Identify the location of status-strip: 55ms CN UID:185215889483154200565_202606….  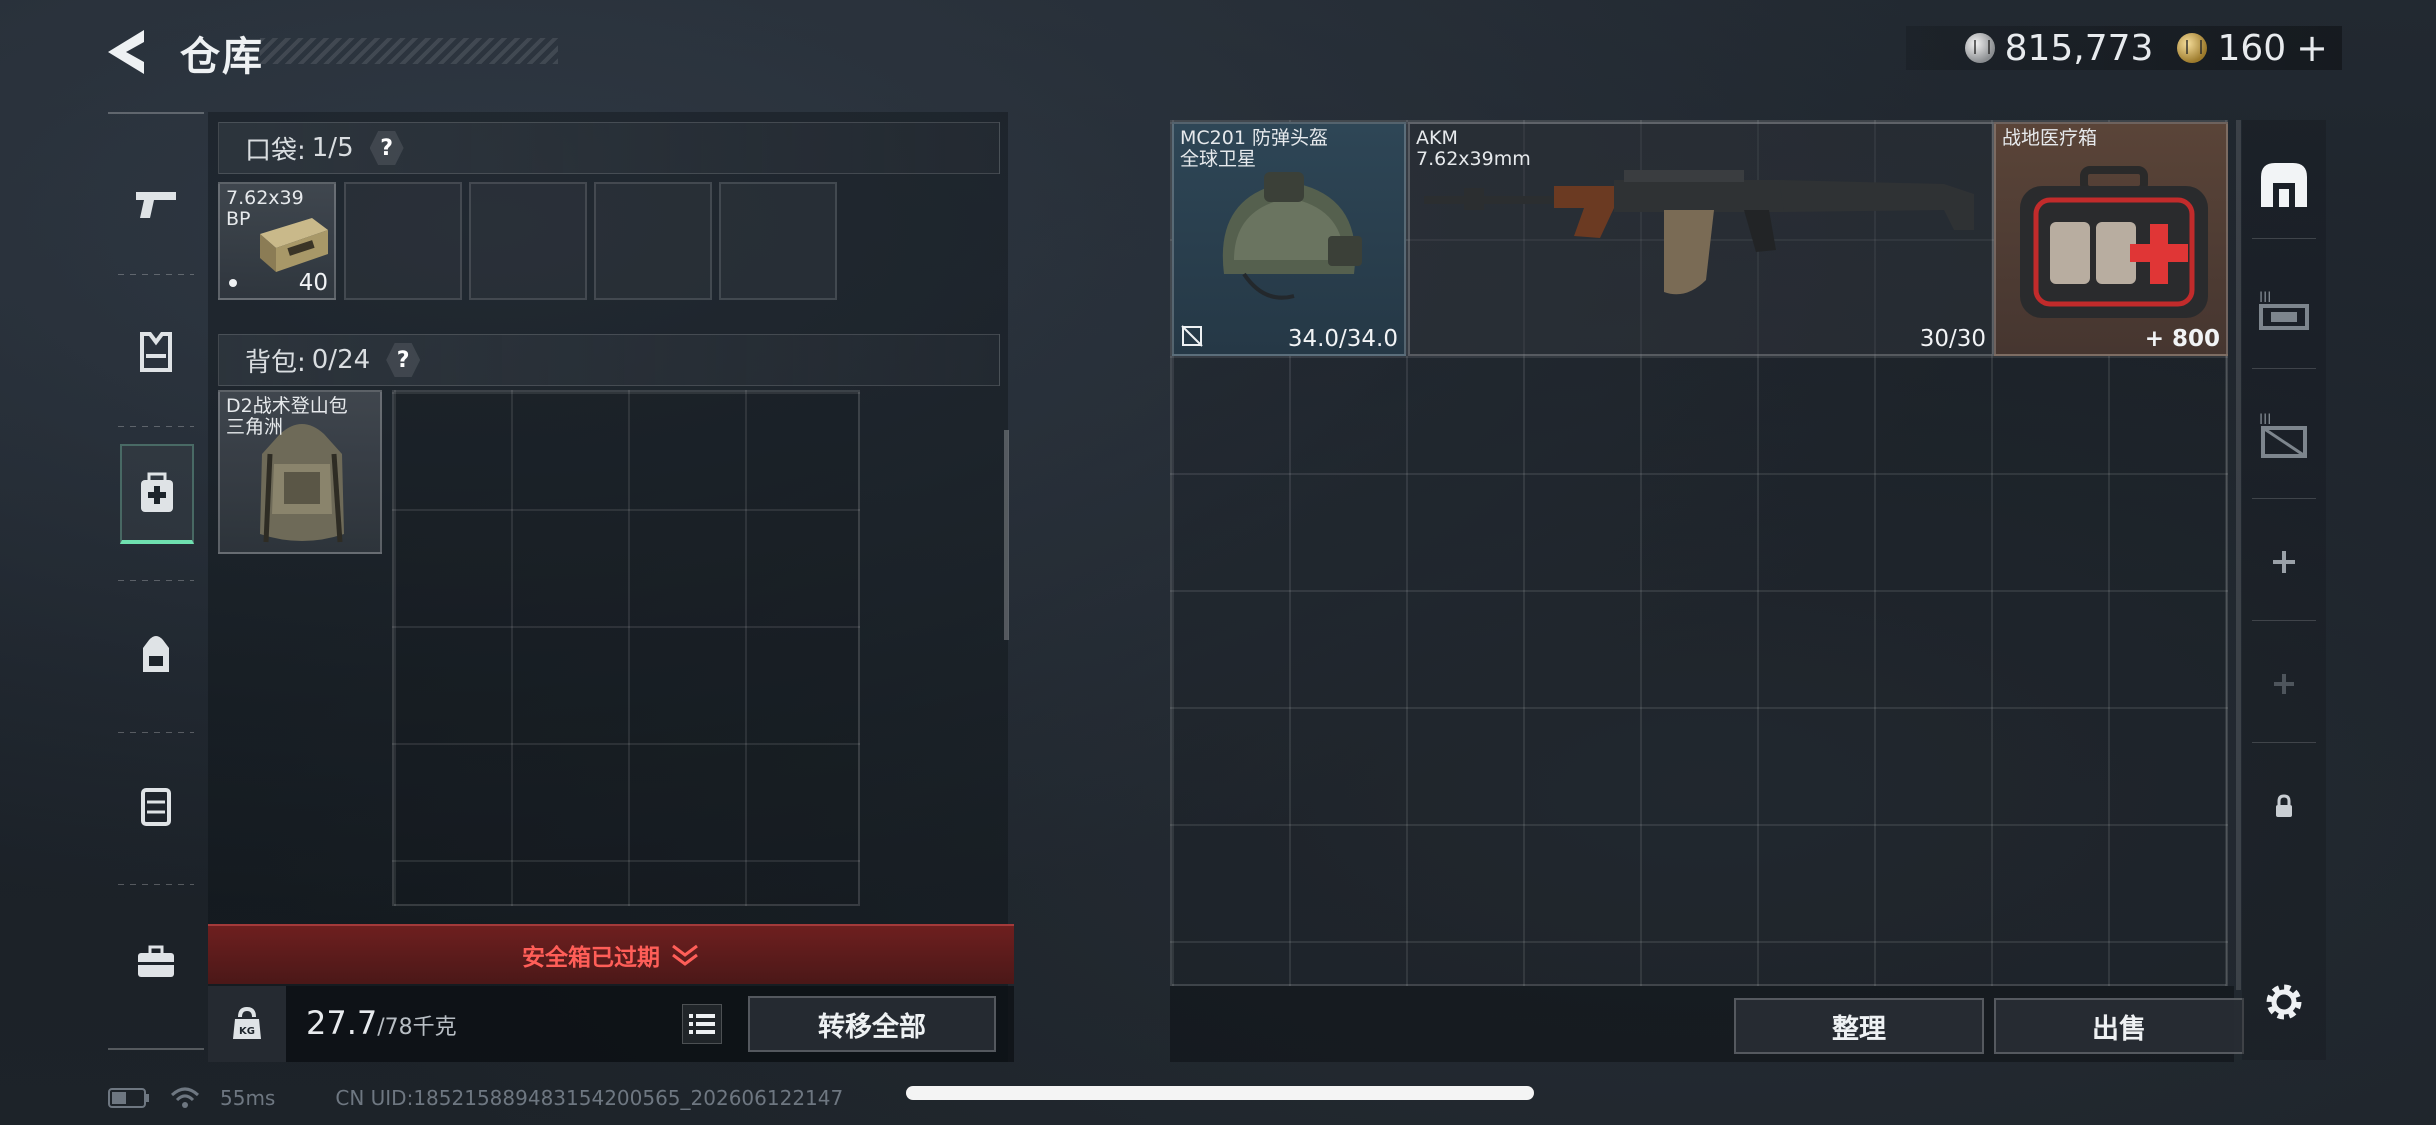
(475, 1098).